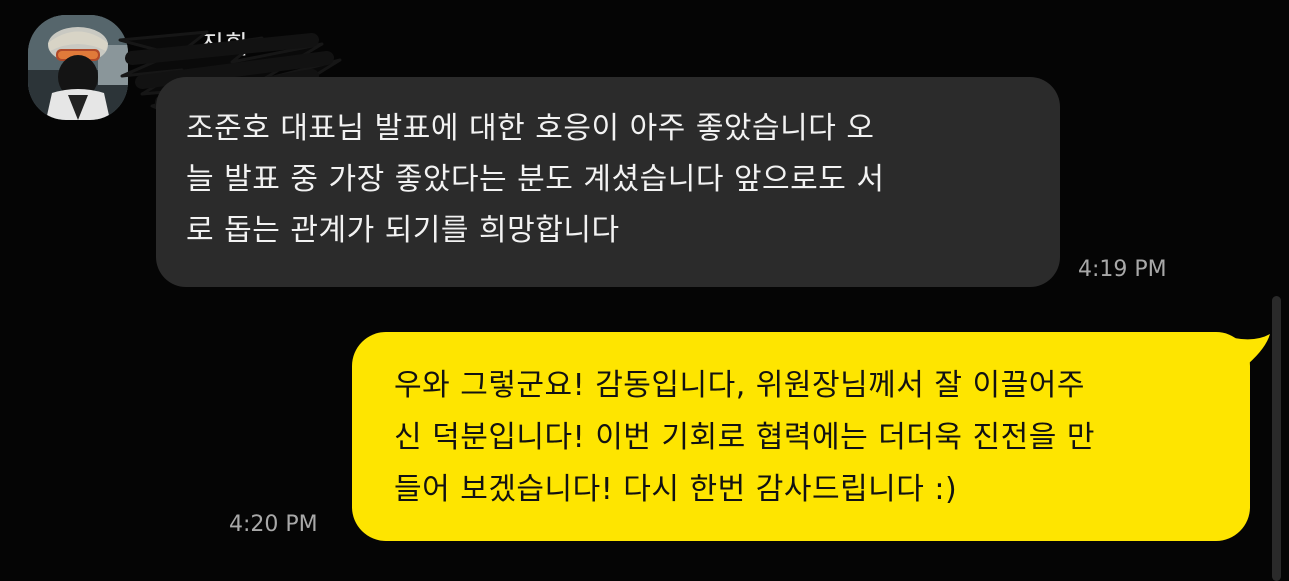  Describe the element at coordinates (1122, 269) in the screenshot. I see `incoming-message-time: 4:19 PM` at that location.